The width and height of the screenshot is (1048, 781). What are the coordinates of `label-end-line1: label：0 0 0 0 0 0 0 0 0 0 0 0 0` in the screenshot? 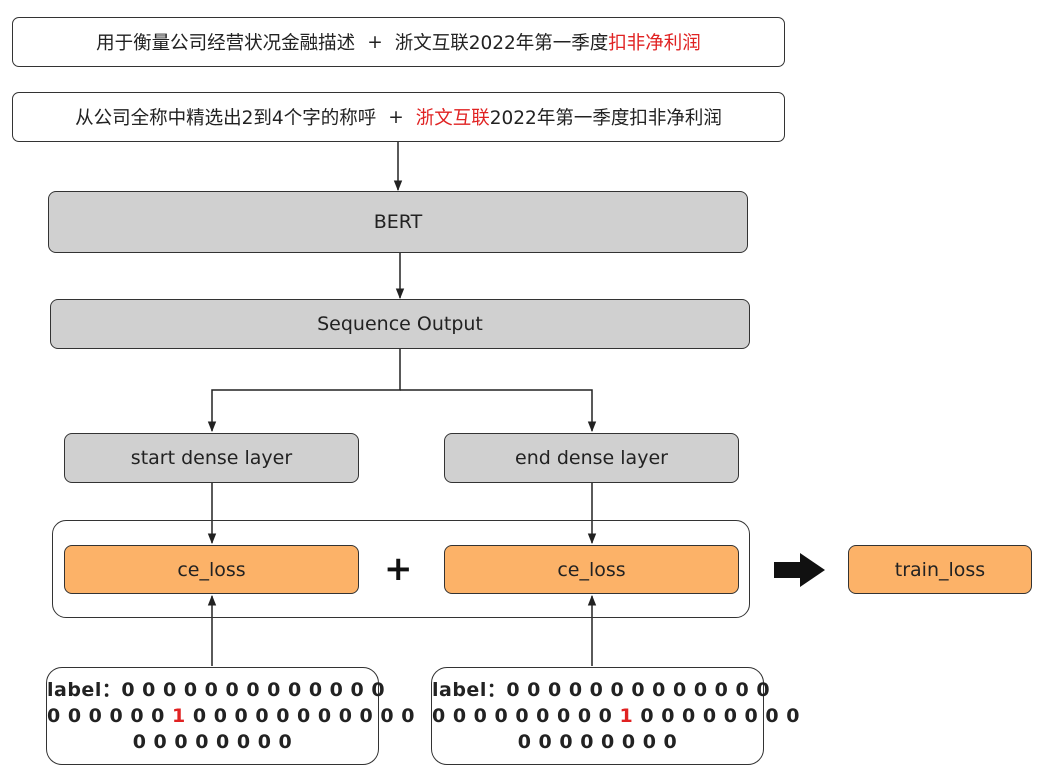 It's located at (601, 690).